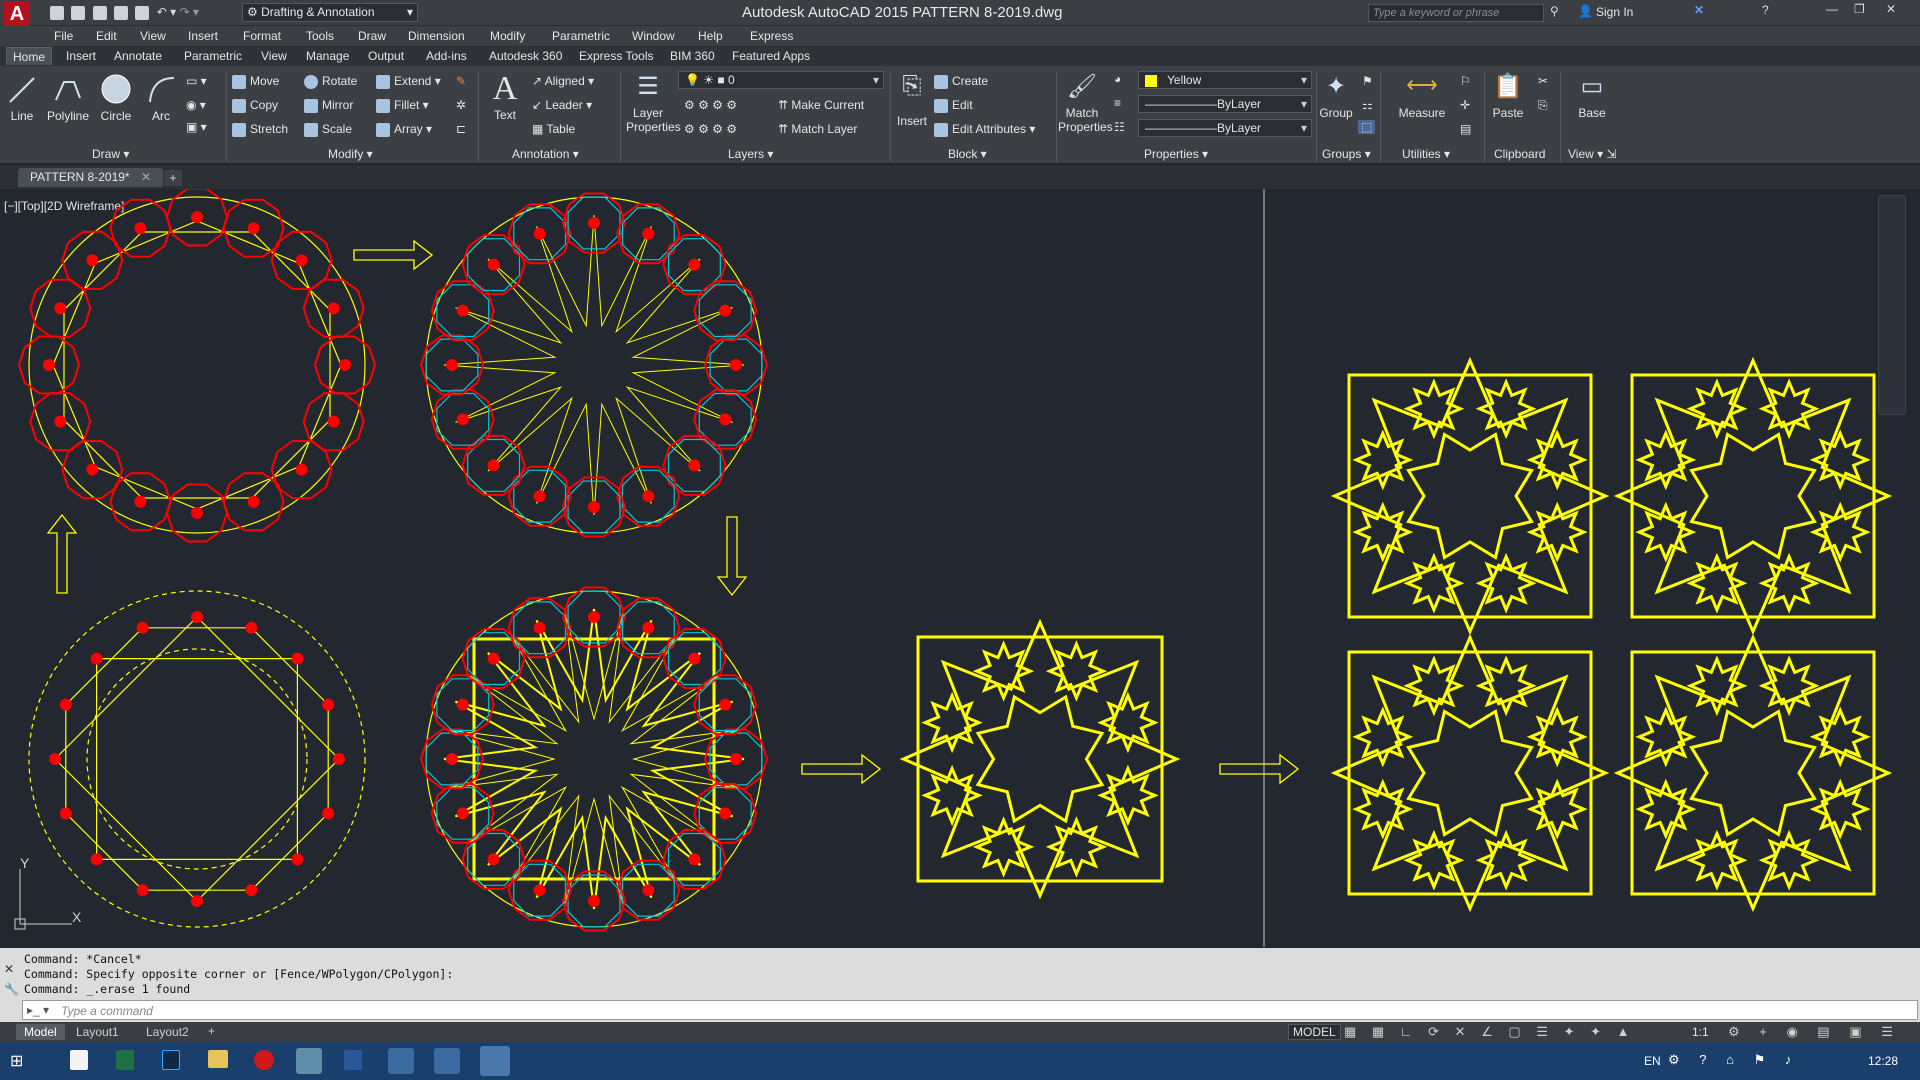  I want to click on exchange-icon: ✕, so click(1699, 10).